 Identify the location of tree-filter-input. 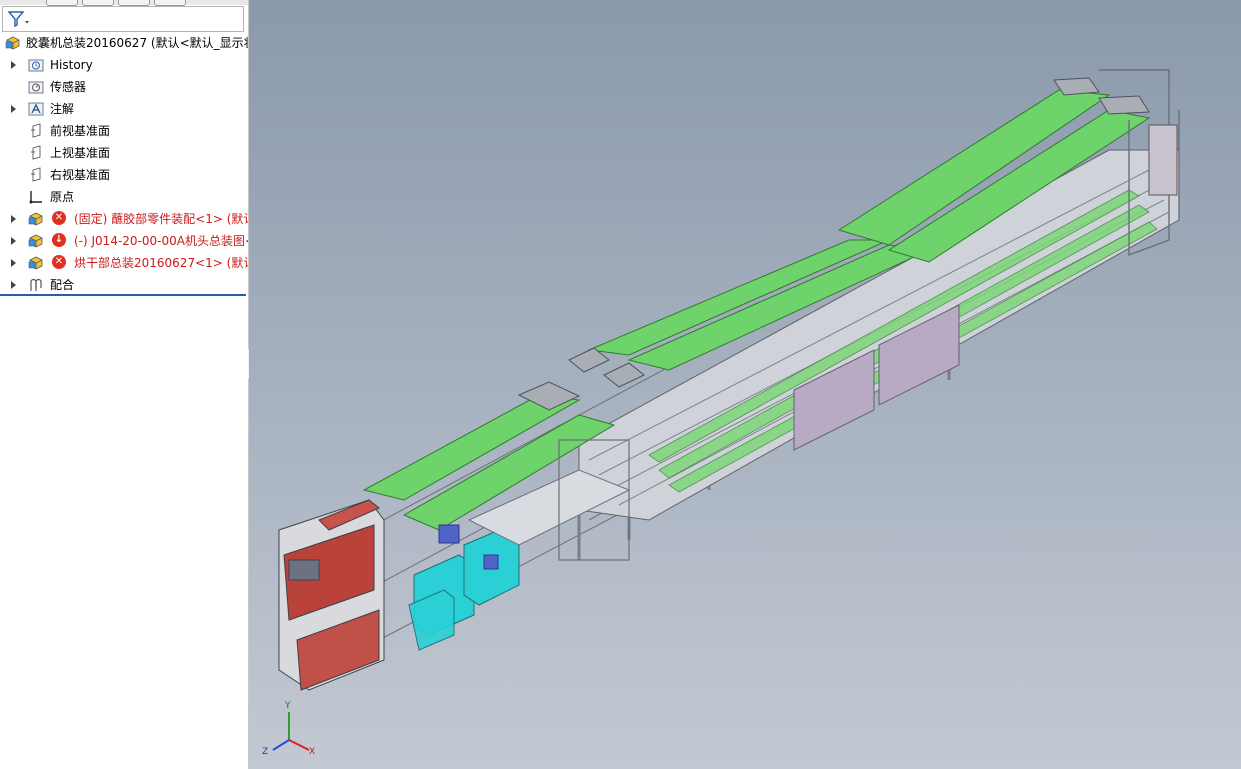
(123, 19).